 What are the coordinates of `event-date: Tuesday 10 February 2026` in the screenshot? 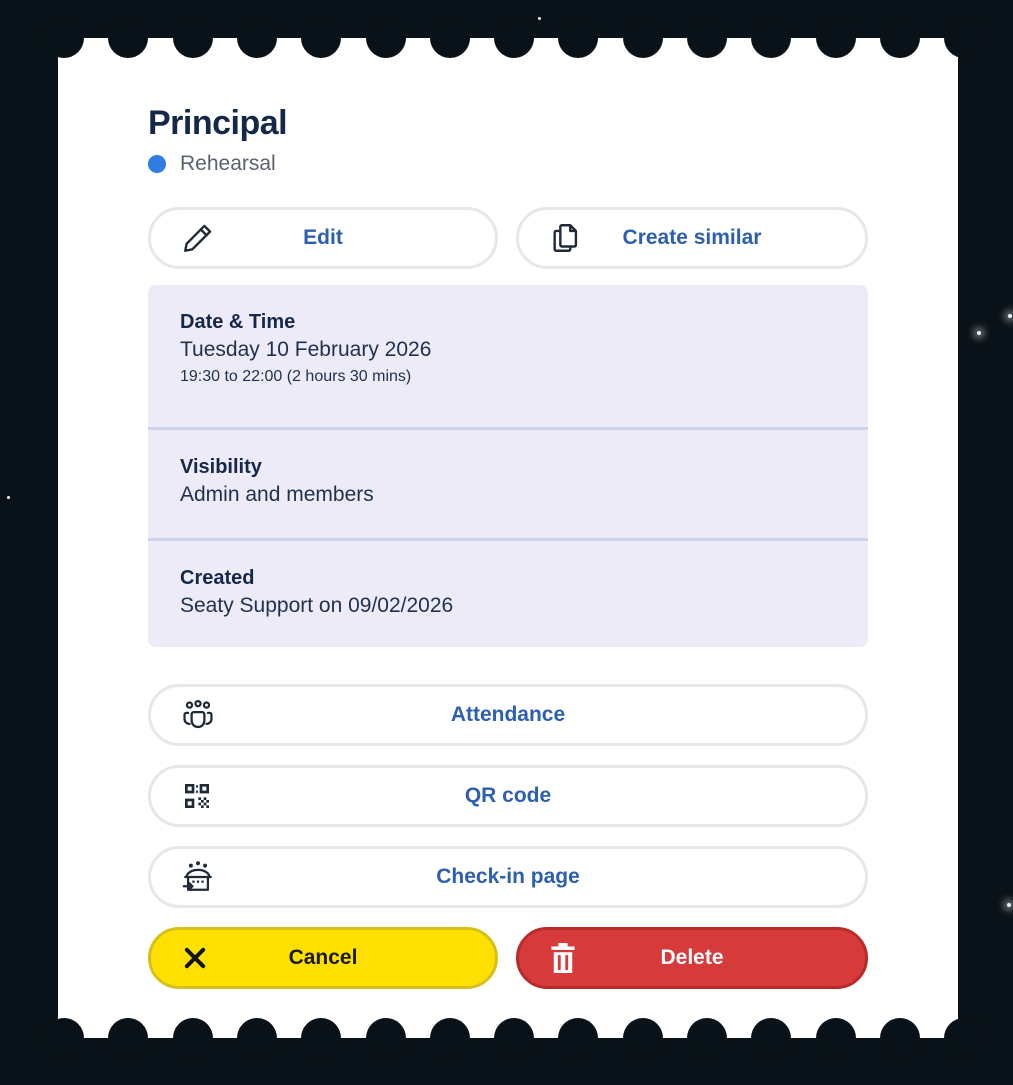 It's located at (306, 349).